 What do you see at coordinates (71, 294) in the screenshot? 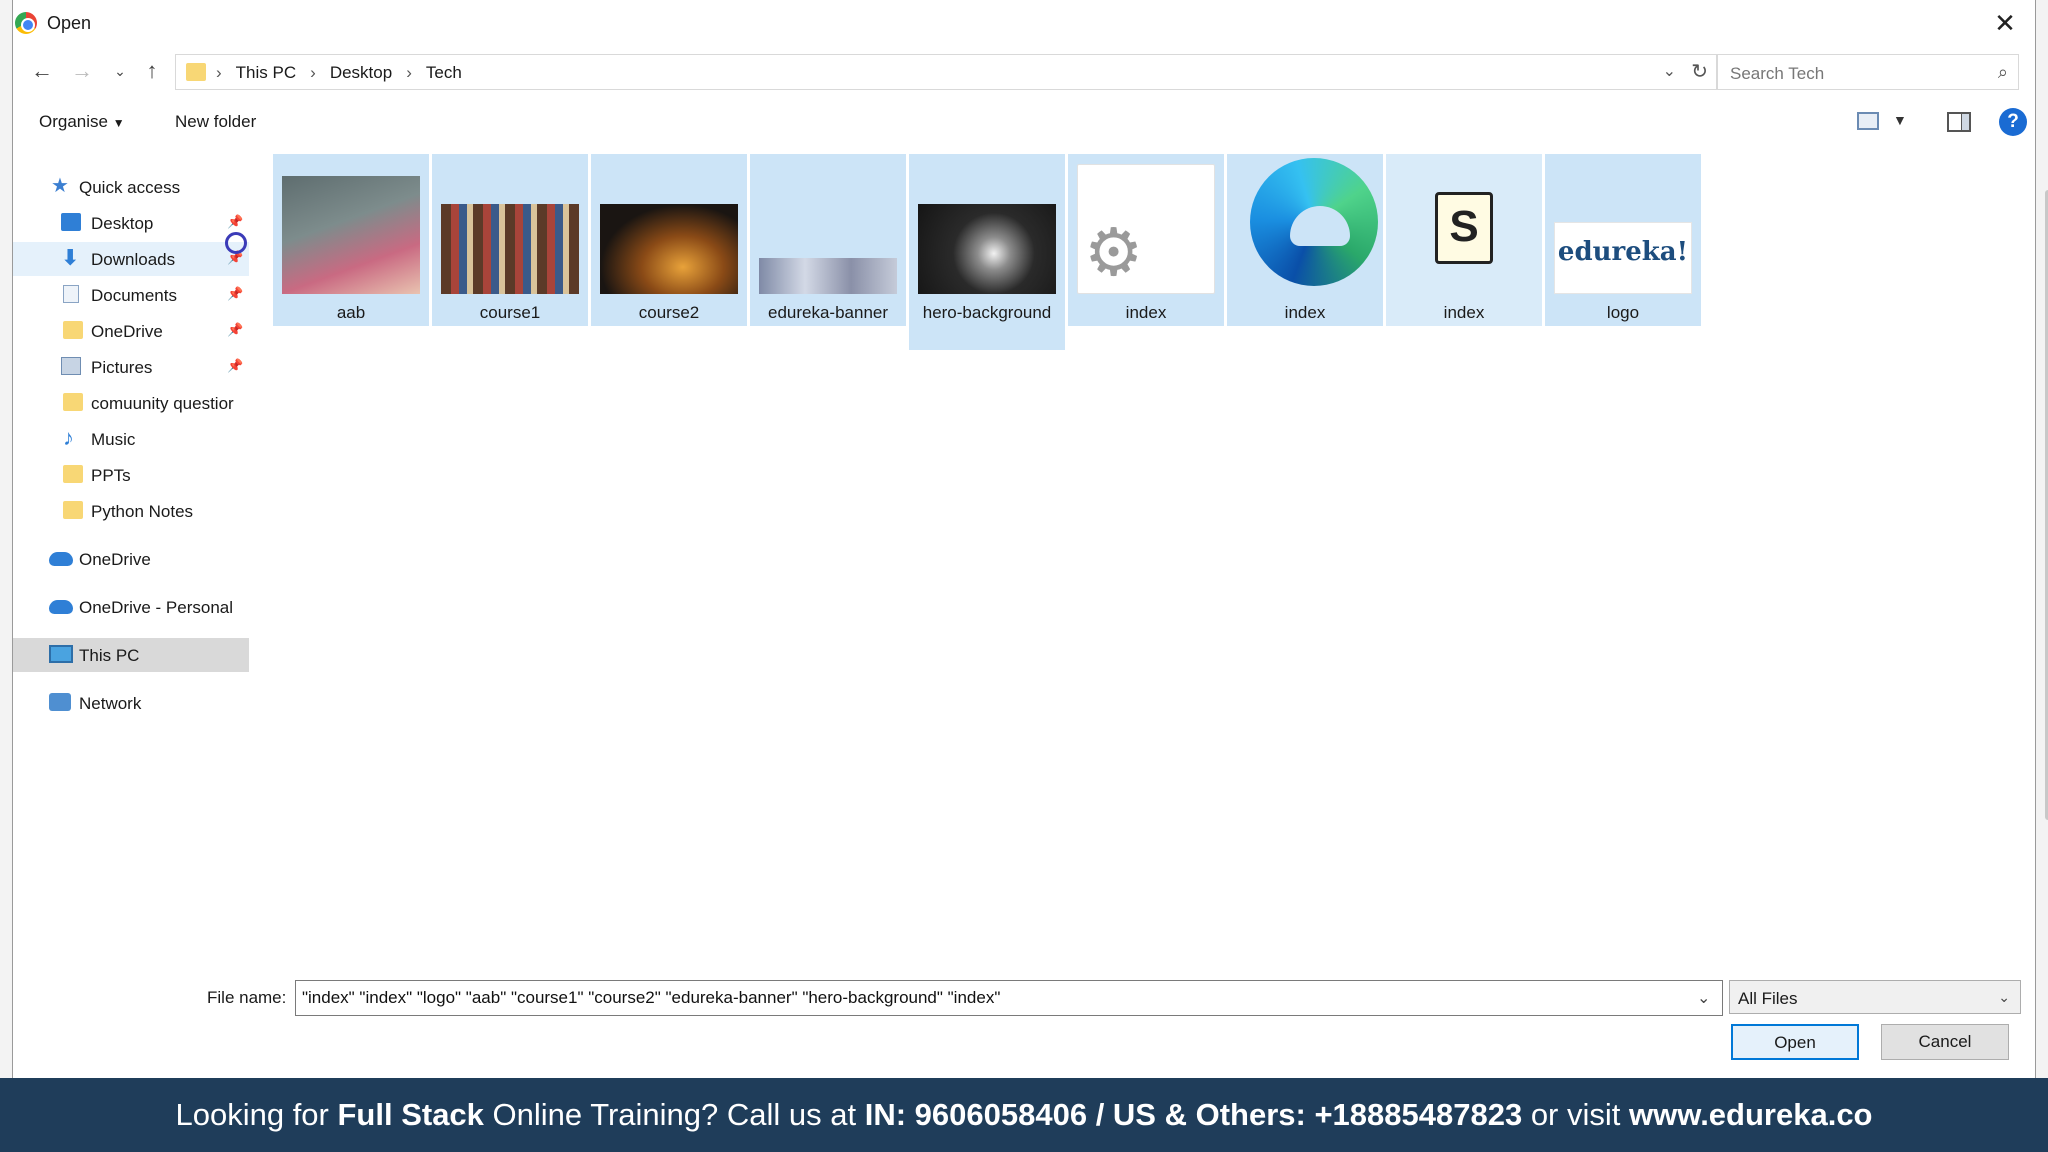
I see `documents-icon` at bounding box center [71, 294].